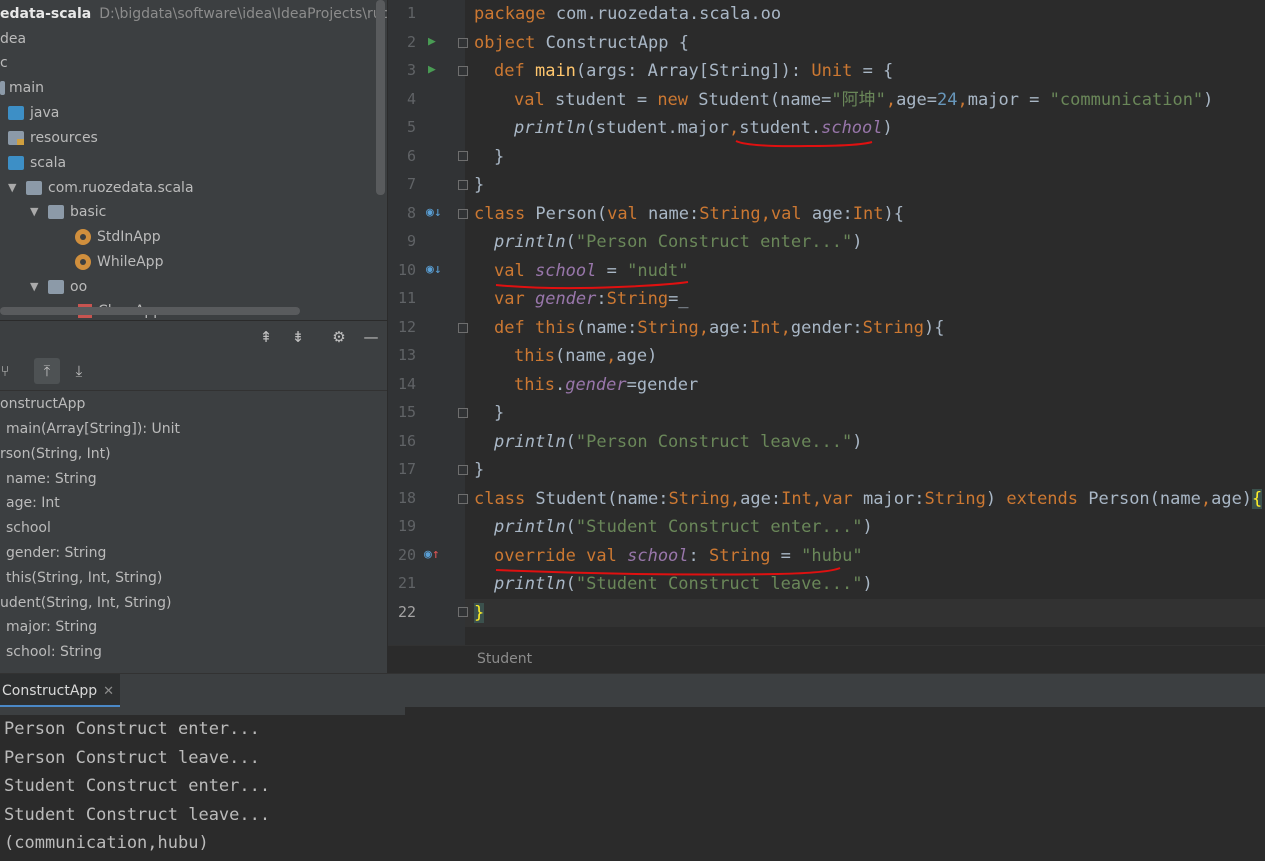 This screenshot has height=861, width=1265. What do you see at coordinates (509, 271) in the screenshot?
I see `code-token: val` at bounding box center [509, 271].